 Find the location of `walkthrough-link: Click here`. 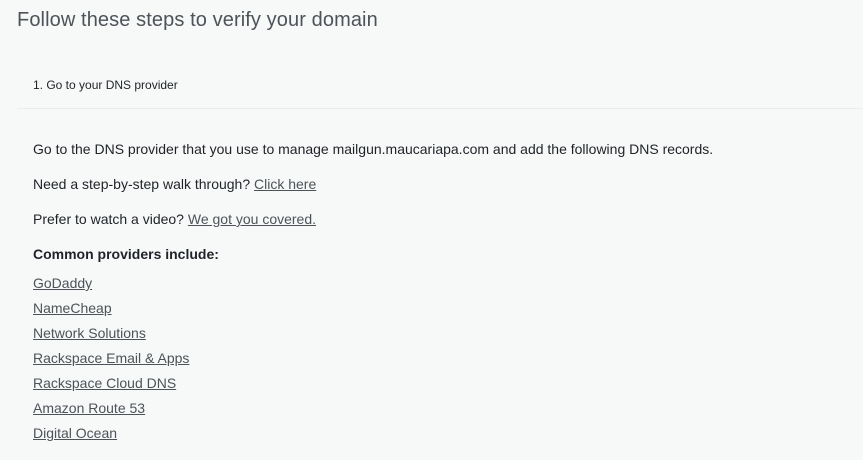

walkthrough-link: Click here is located at coordinates (285, 184).